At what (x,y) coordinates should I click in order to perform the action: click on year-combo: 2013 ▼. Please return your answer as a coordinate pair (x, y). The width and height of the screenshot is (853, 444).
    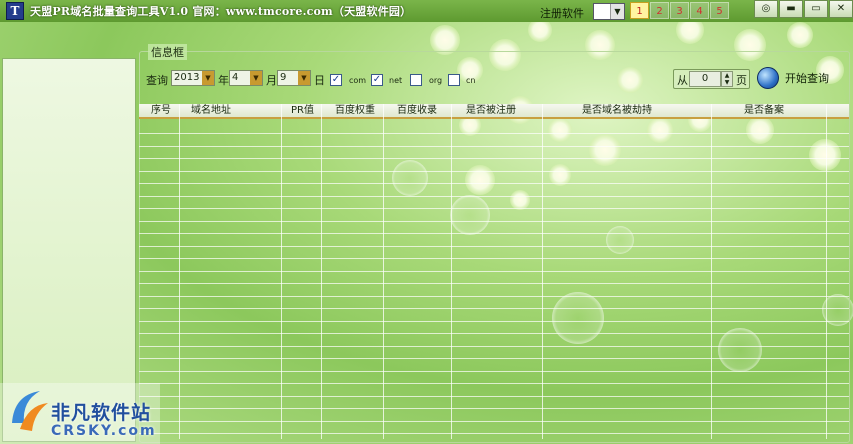
    Looking at the image, I should click on (193, 78).